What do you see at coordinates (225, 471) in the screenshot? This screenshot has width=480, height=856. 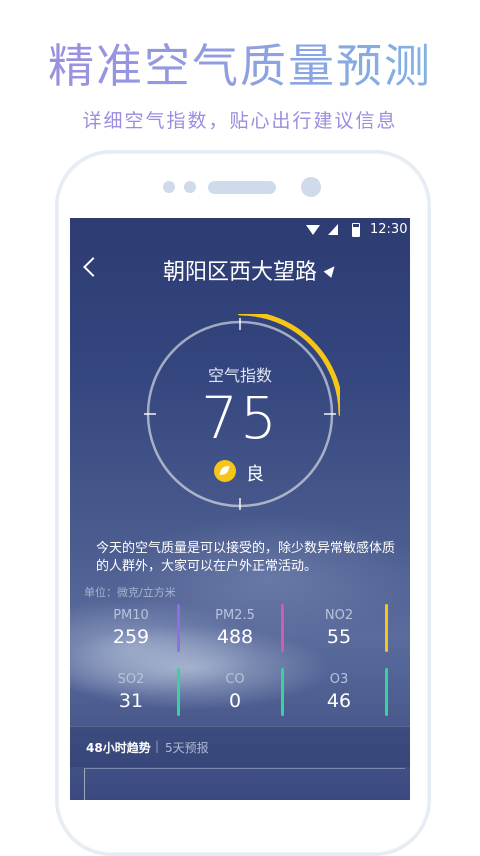 I see `leaf-icon` at bounding box center [225, 471].